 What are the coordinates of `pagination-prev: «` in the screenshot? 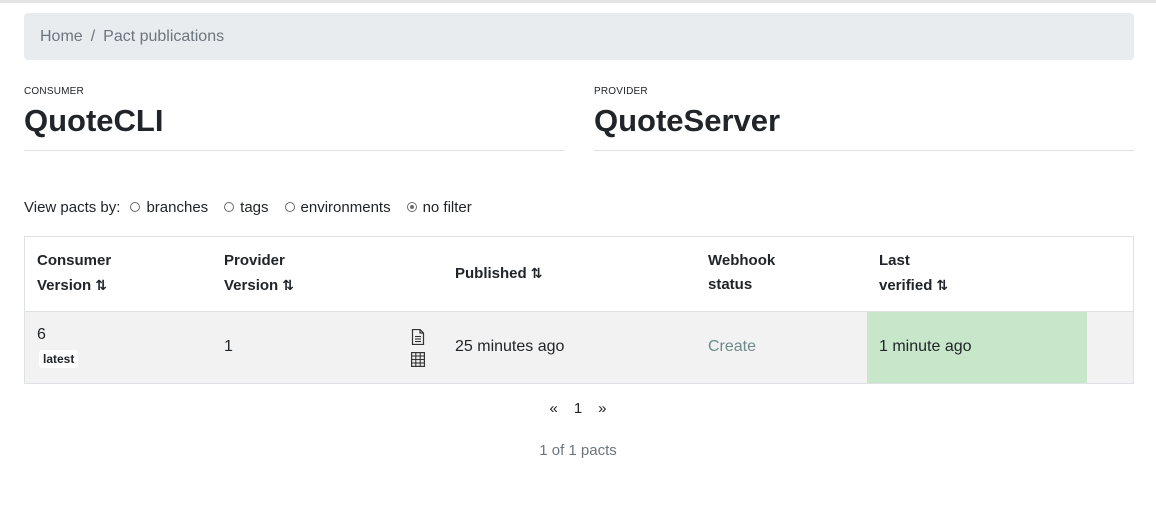 It's located at (553, 408).